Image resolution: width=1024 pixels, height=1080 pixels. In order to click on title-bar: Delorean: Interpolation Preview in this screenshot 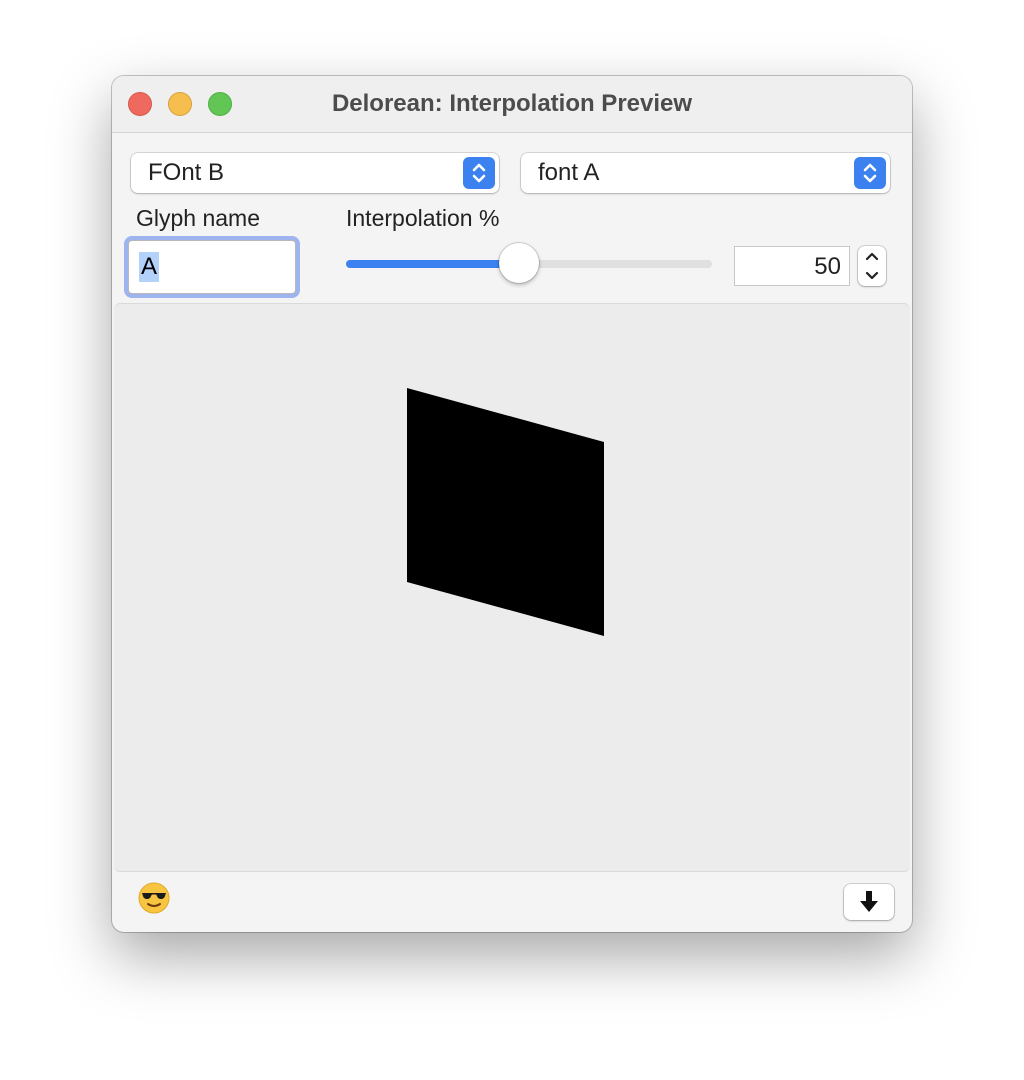, I will do `click(512, 104)`.